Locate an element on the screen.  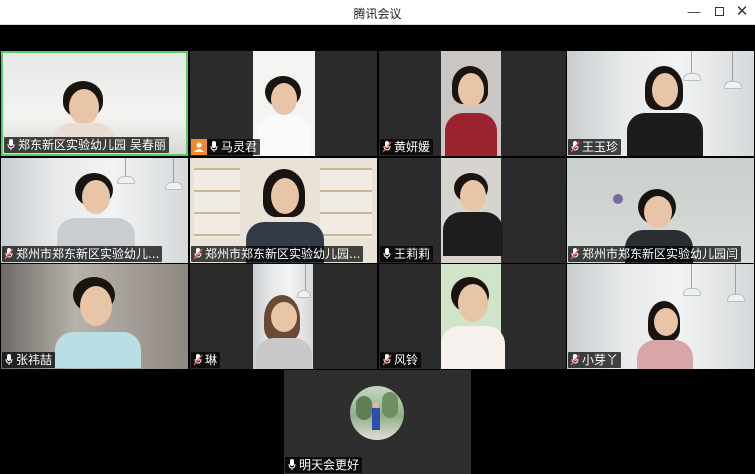
maximize-icon is located at coordinates (719, 11).